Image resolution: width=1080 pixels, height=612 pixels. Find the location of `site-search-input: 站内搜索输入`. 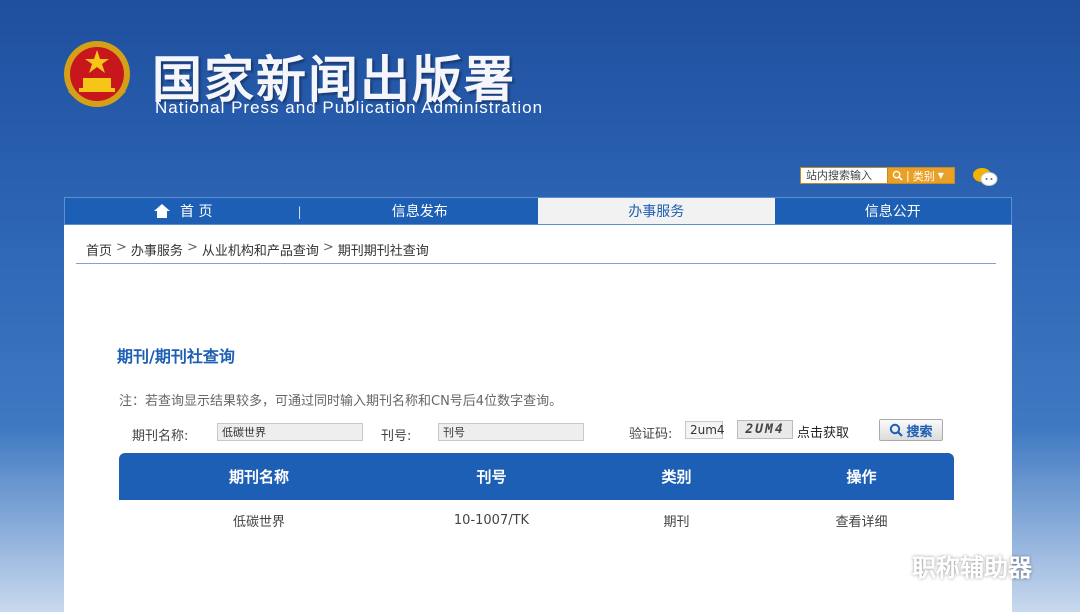

site-search-input: 站内搜索输入 is located at coordinates (844, 175).